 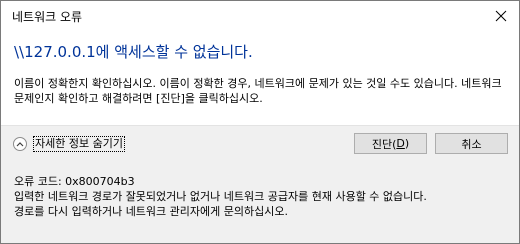 What do you see at coordinates (47, 17) in the screenshot?
I see `window-title: 네트워크 오류` at bounding box center [47, 17].